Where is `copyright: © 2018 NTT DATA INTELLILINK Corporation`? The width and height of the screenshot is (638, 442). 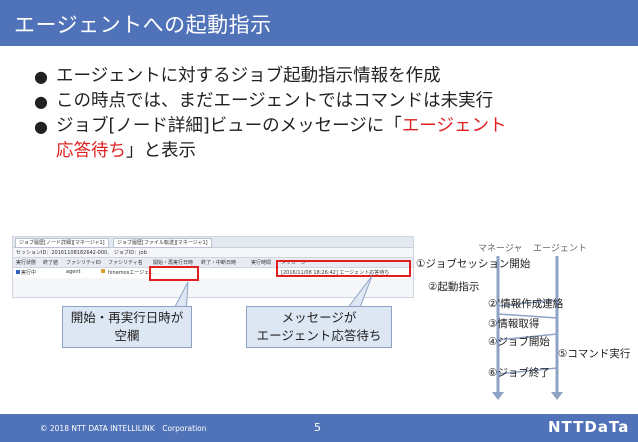 copyright: © 2018 NTT DATA INTELLILINK Corporation is located at coordinates (123, 428).